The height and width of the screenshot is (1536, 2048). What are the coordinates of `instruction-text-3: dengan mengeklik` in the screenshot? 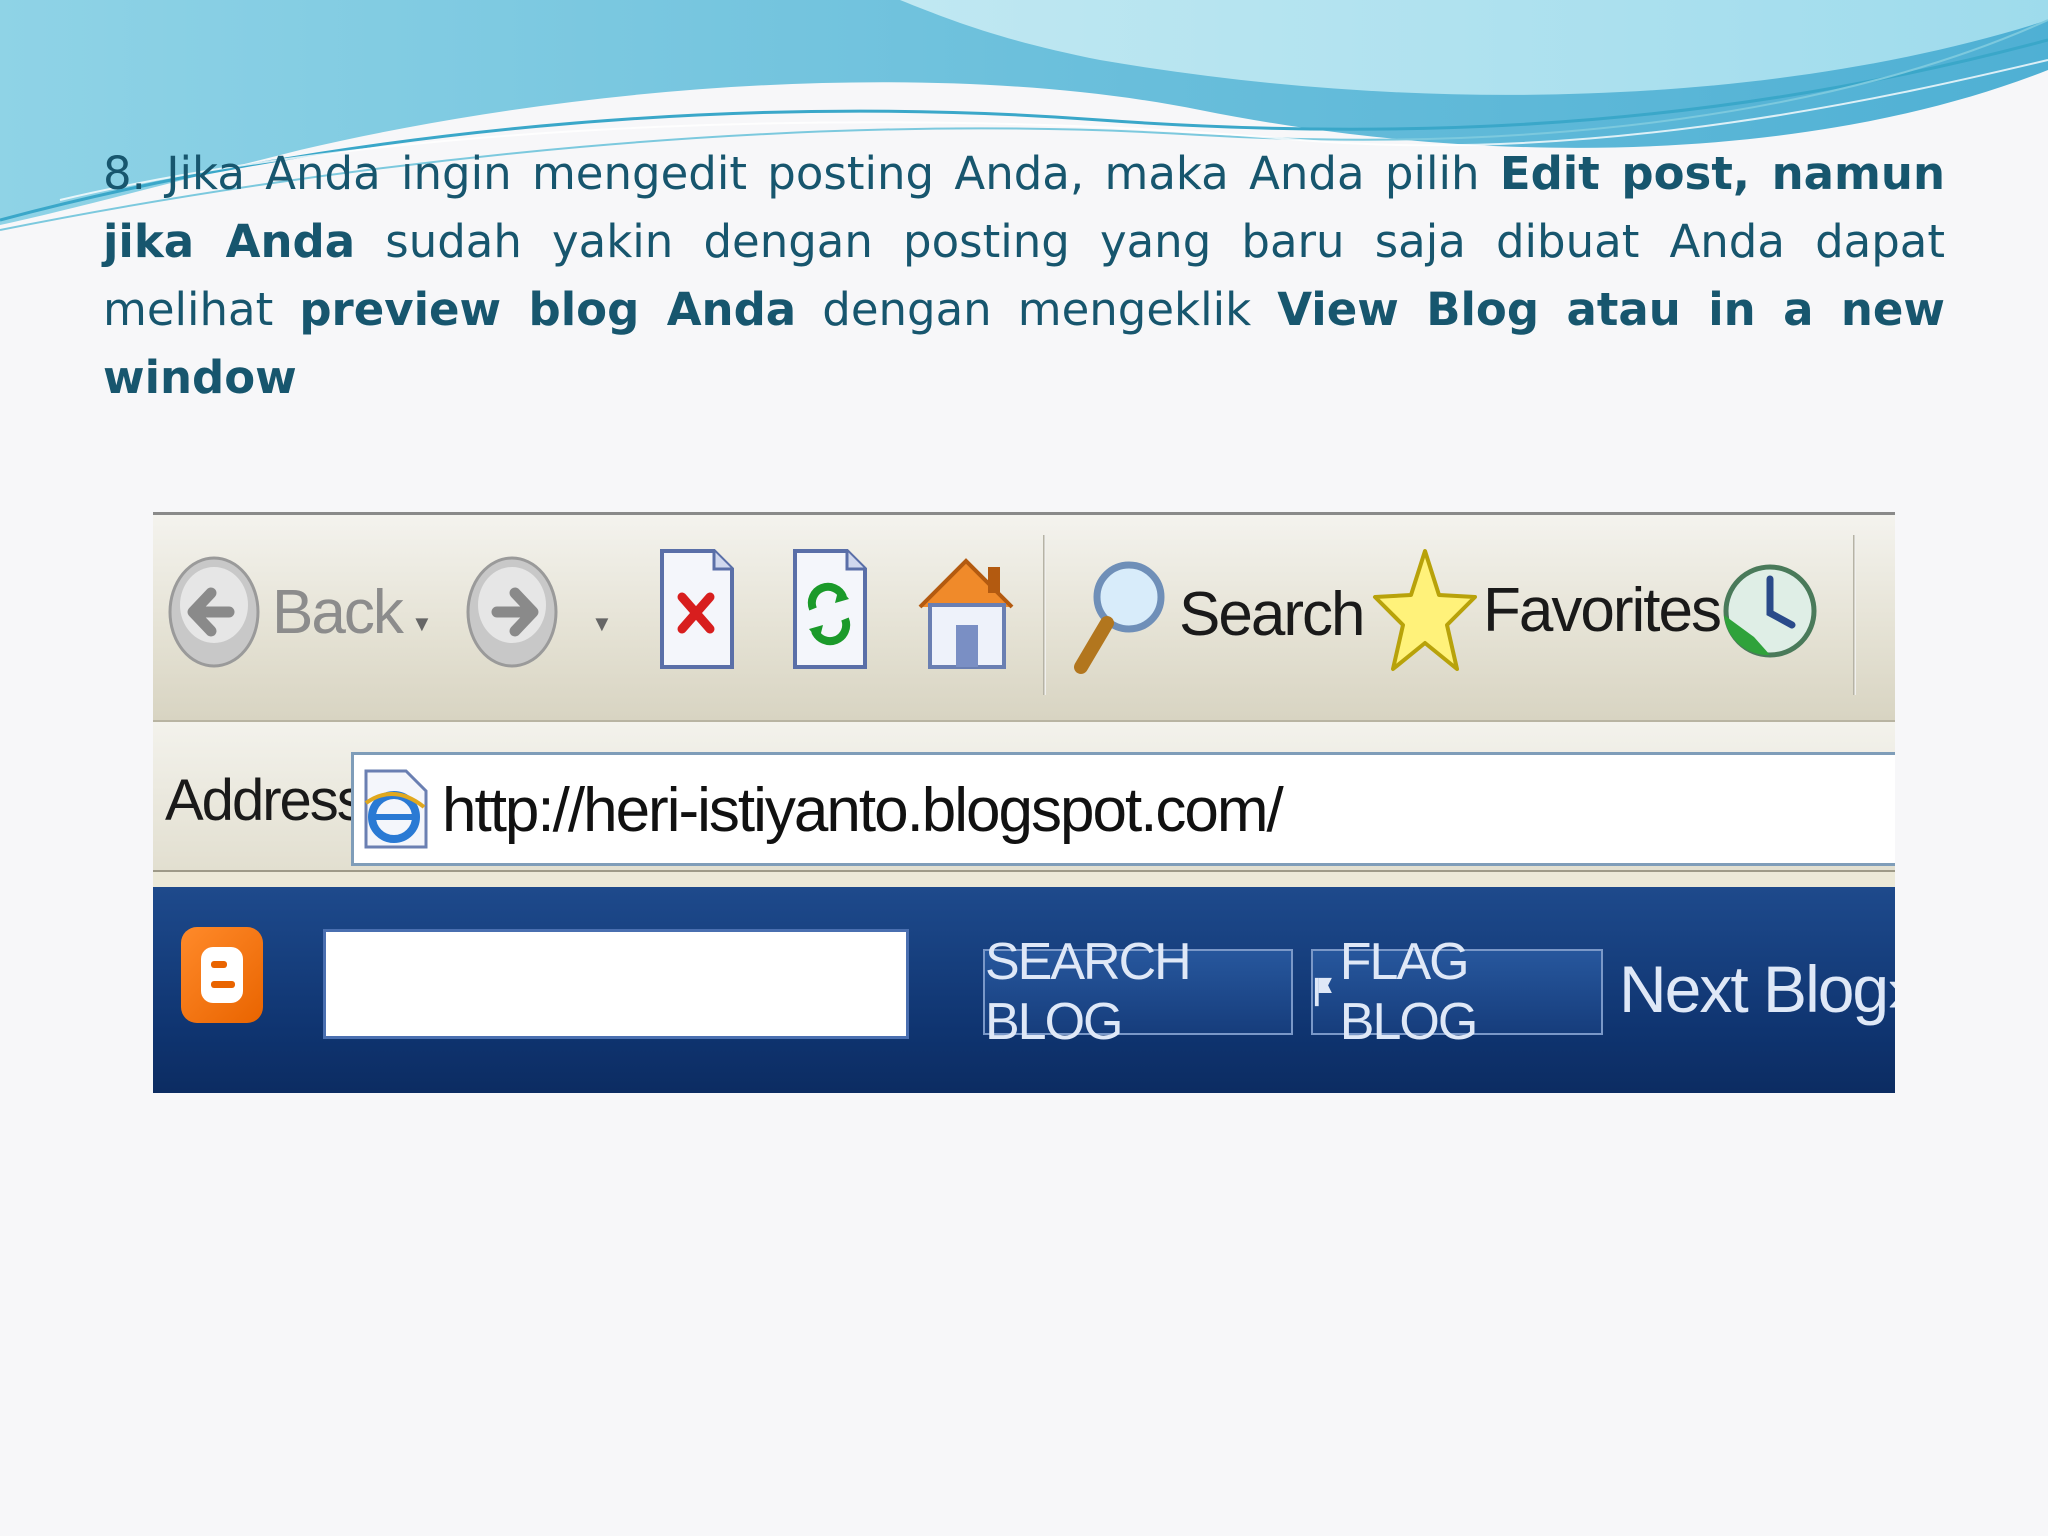 It's located at (1037, 309).